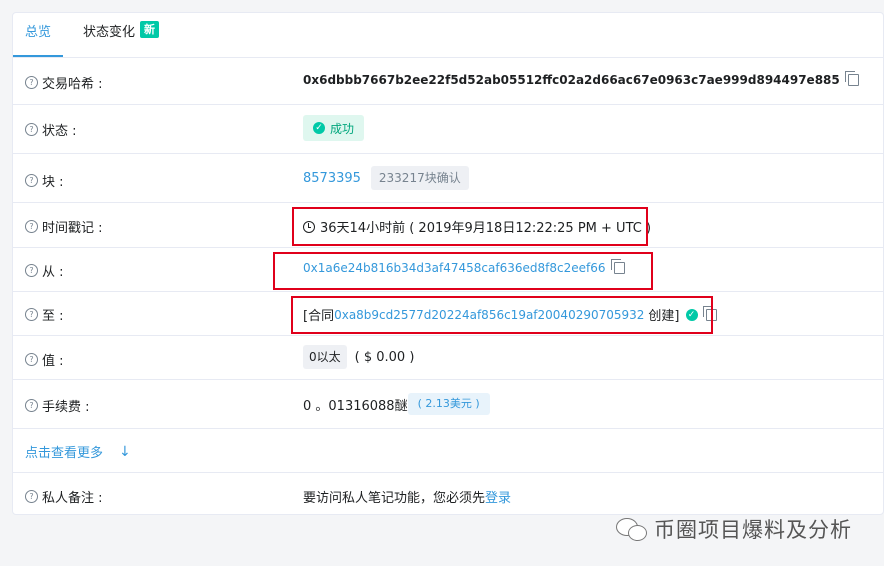 This screenshot has width=884, height=566. What do you see at coordinates (72, 498) in the screenshot?
I see `label-private-note: 私人备注 :` at bounding box center [72, 498].